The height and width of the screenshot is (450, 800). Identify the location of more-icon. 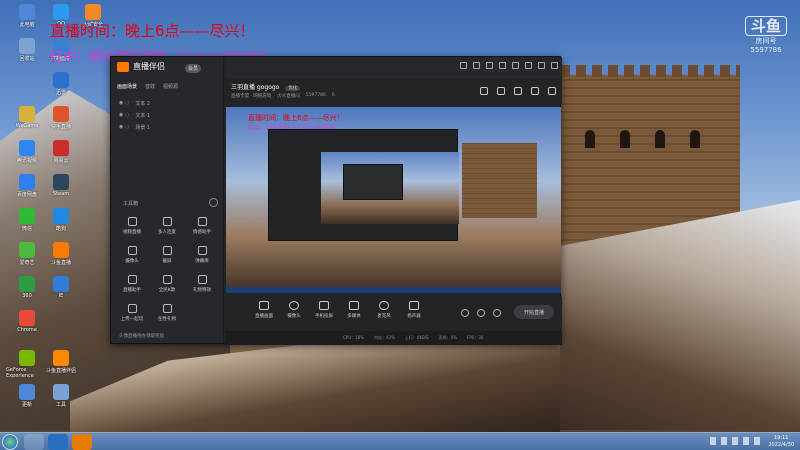
(497, 313).